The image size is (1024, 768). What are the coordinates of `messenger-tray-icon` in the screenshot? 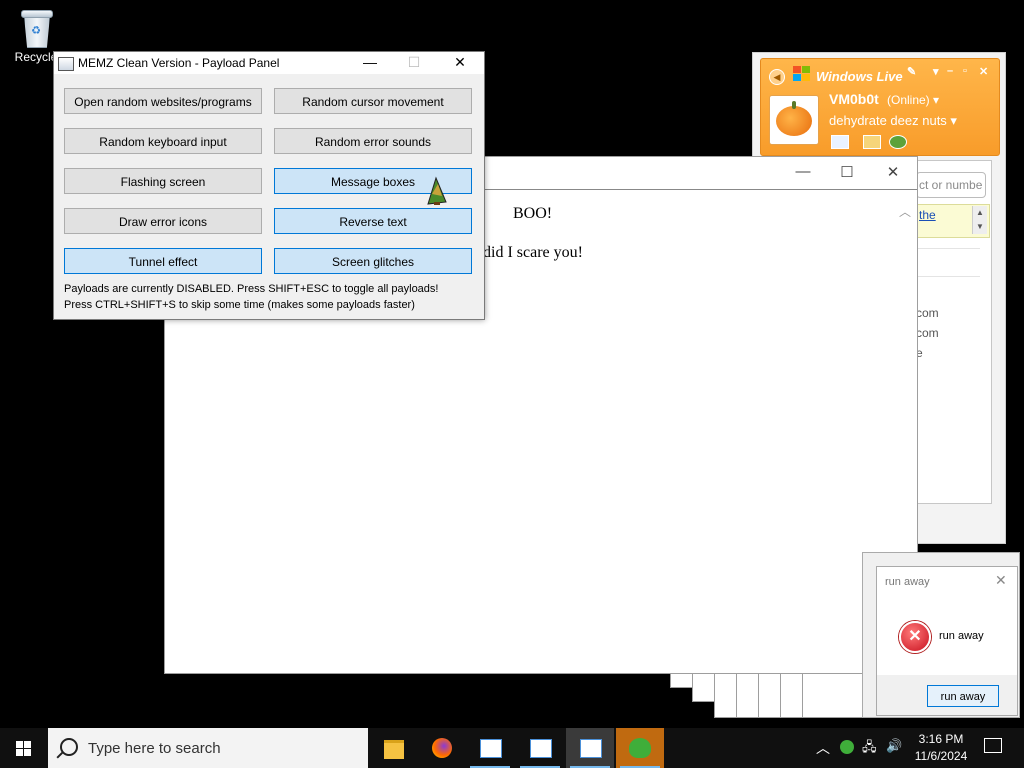 It's located at (847, 747).